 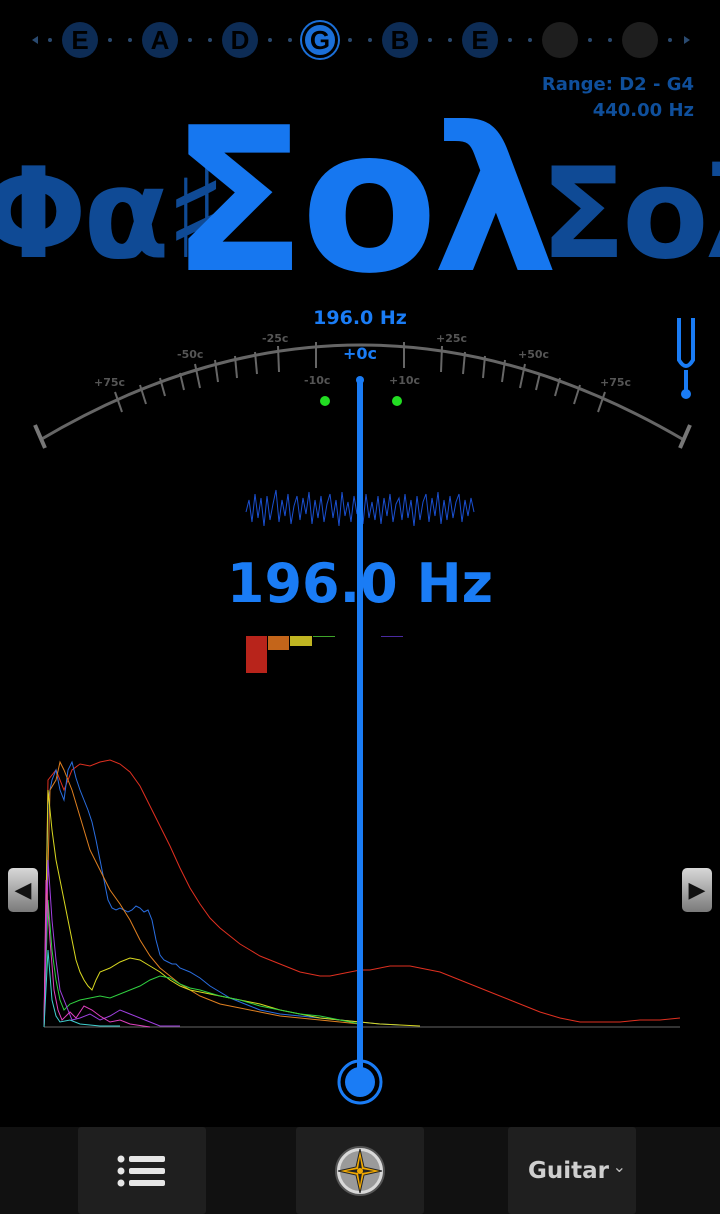 I want to click on scale-label-plus75: +75c, so click(x=615, y=382).